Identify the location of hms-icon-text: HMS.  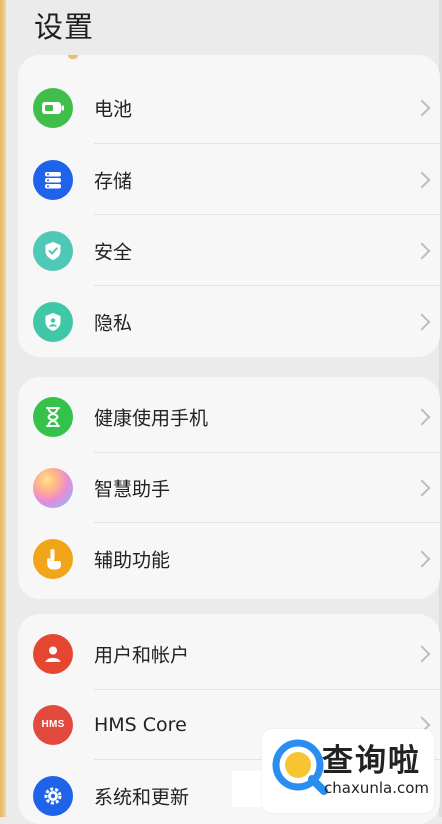
(53, 724).